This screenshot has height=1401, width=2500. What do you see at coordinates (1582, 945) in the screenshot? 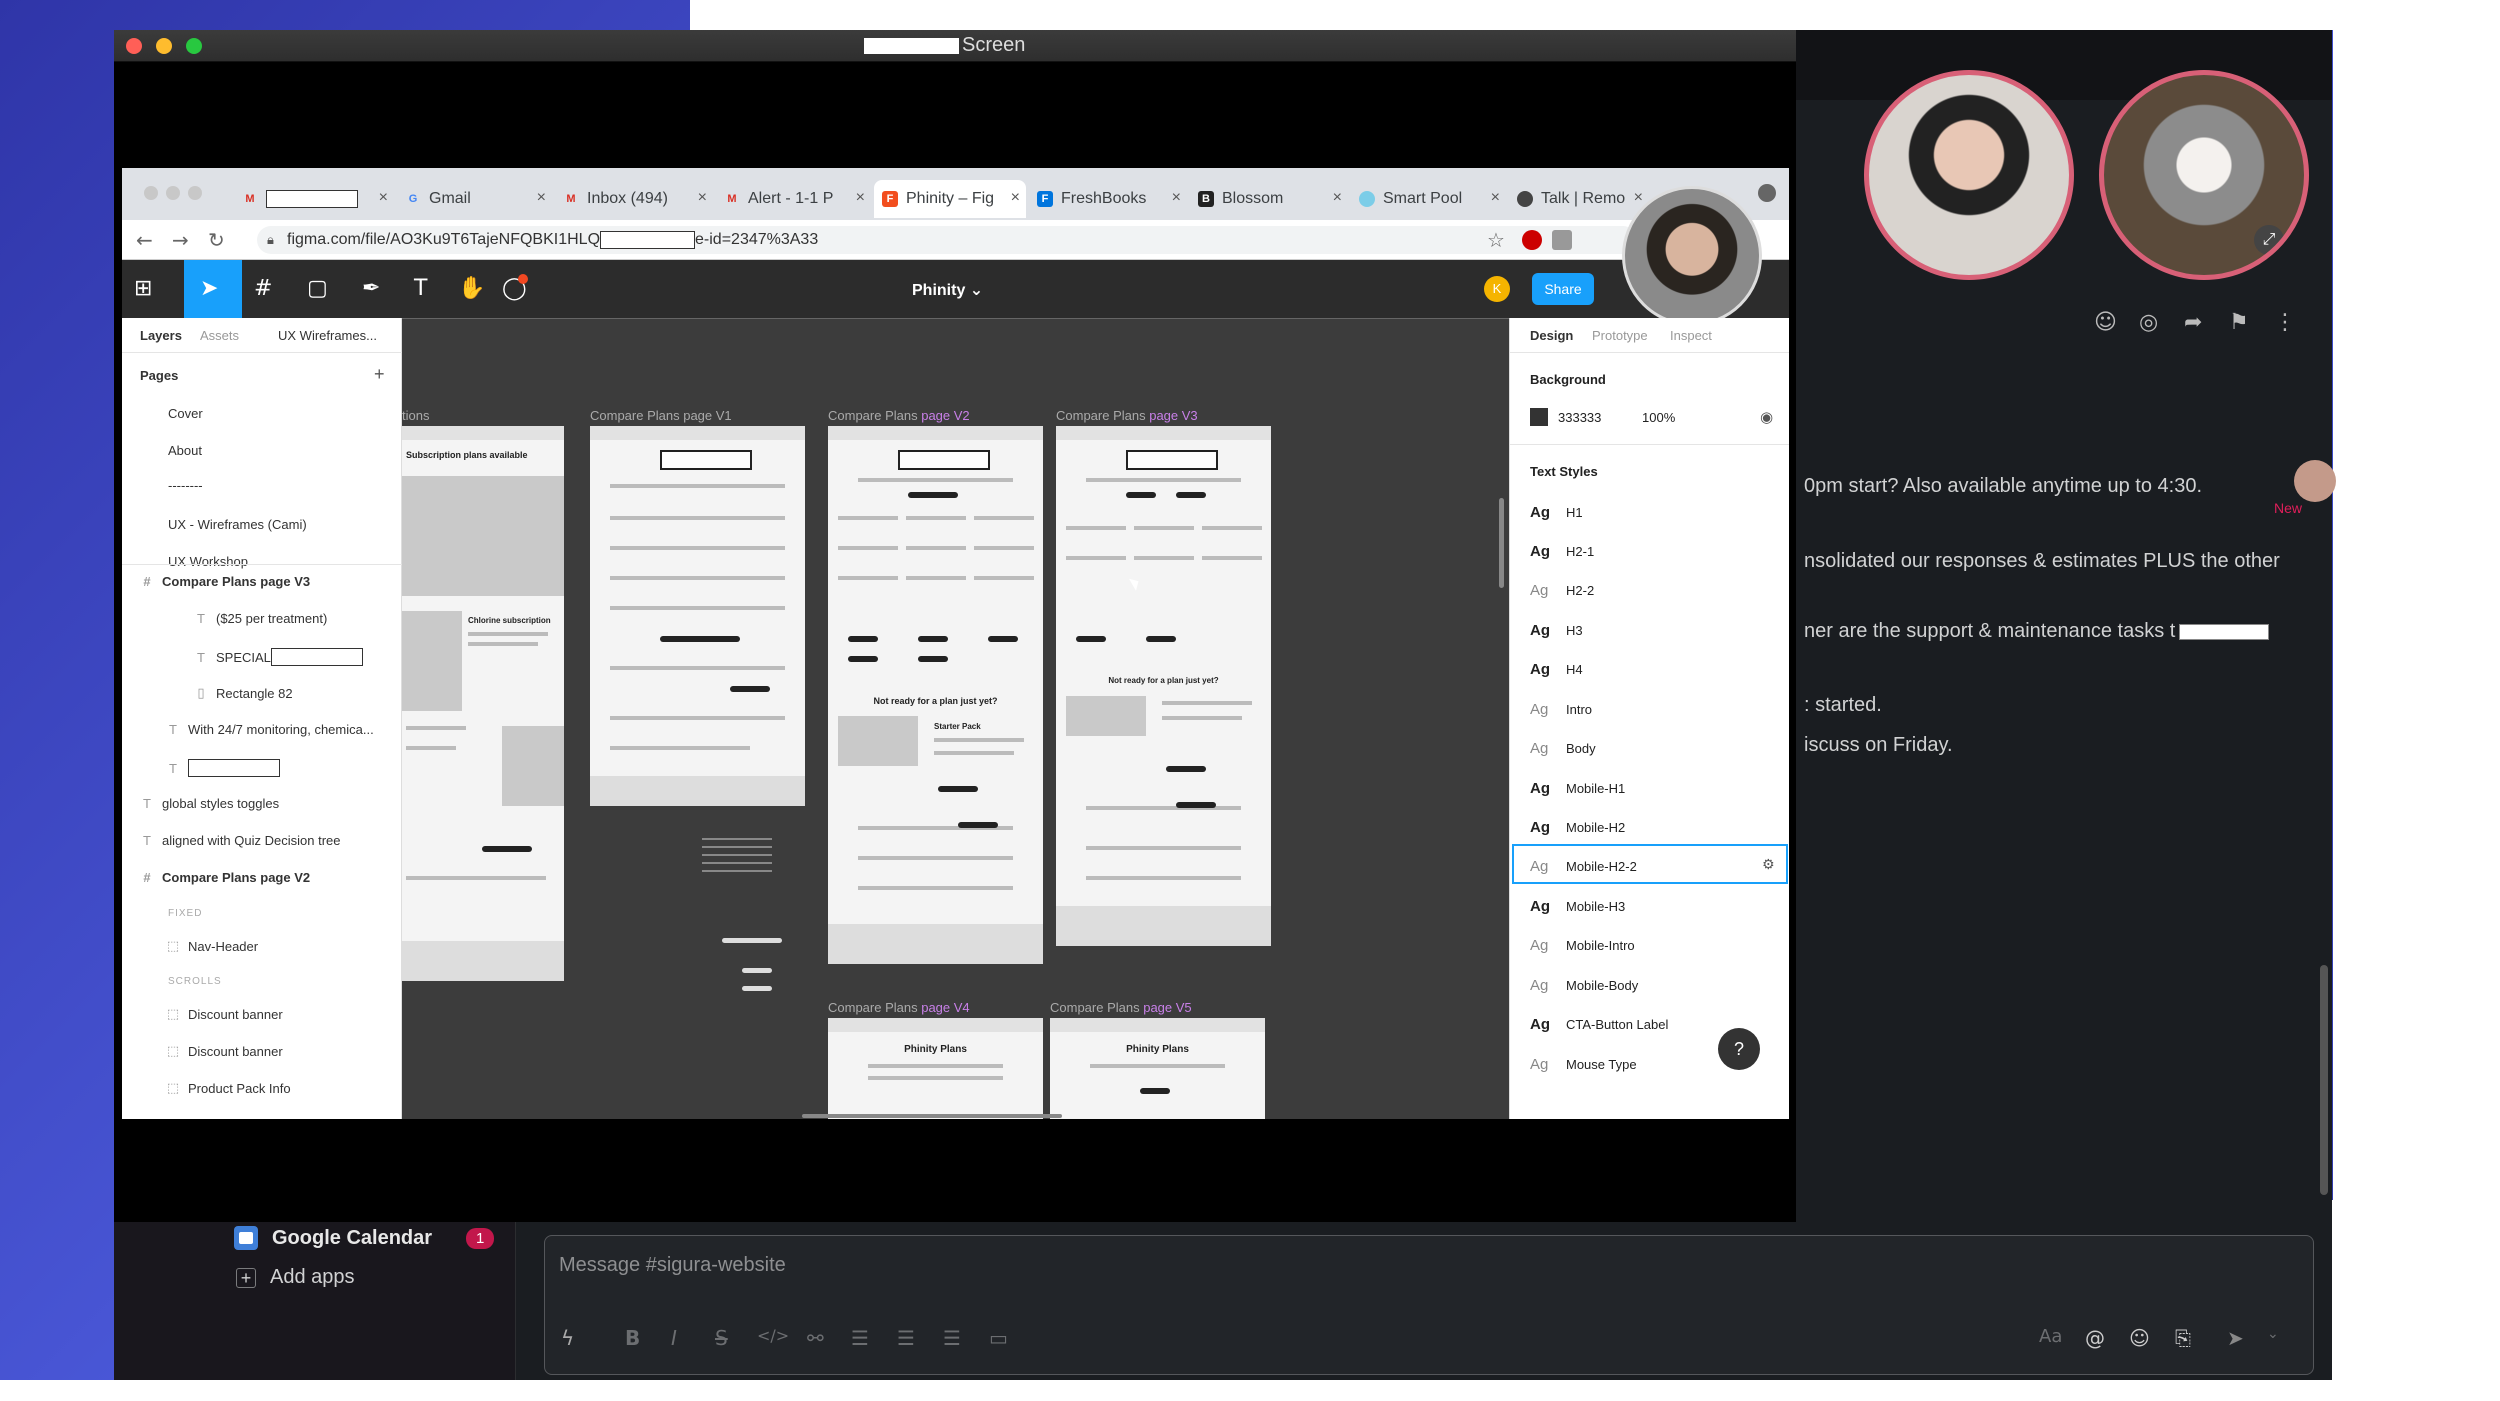
I see `text-style-item: Ag Mobile-Intro` at bounding box center [1582, 945].